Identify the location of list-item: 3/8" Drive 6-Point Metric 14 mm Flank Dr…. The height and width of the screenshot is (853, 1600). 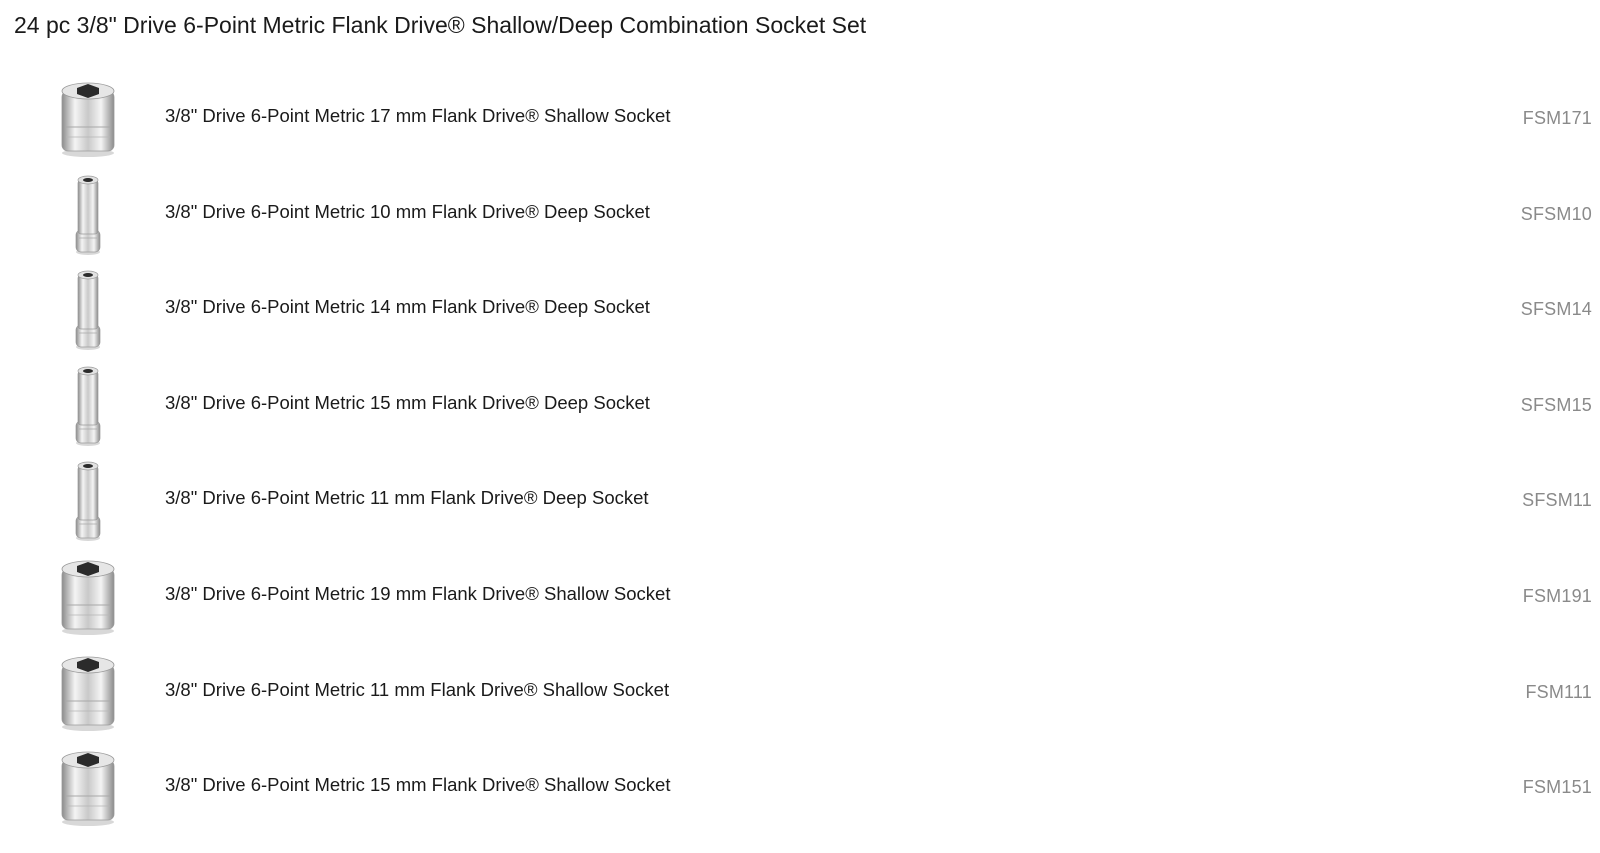
(800, 310).